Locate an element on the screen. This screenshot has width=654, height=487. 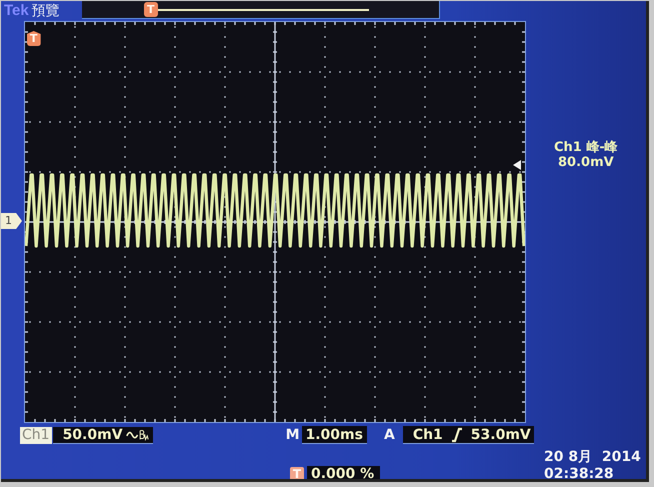
trigger-level: 53.0mV is located at coordinates (500, 434).